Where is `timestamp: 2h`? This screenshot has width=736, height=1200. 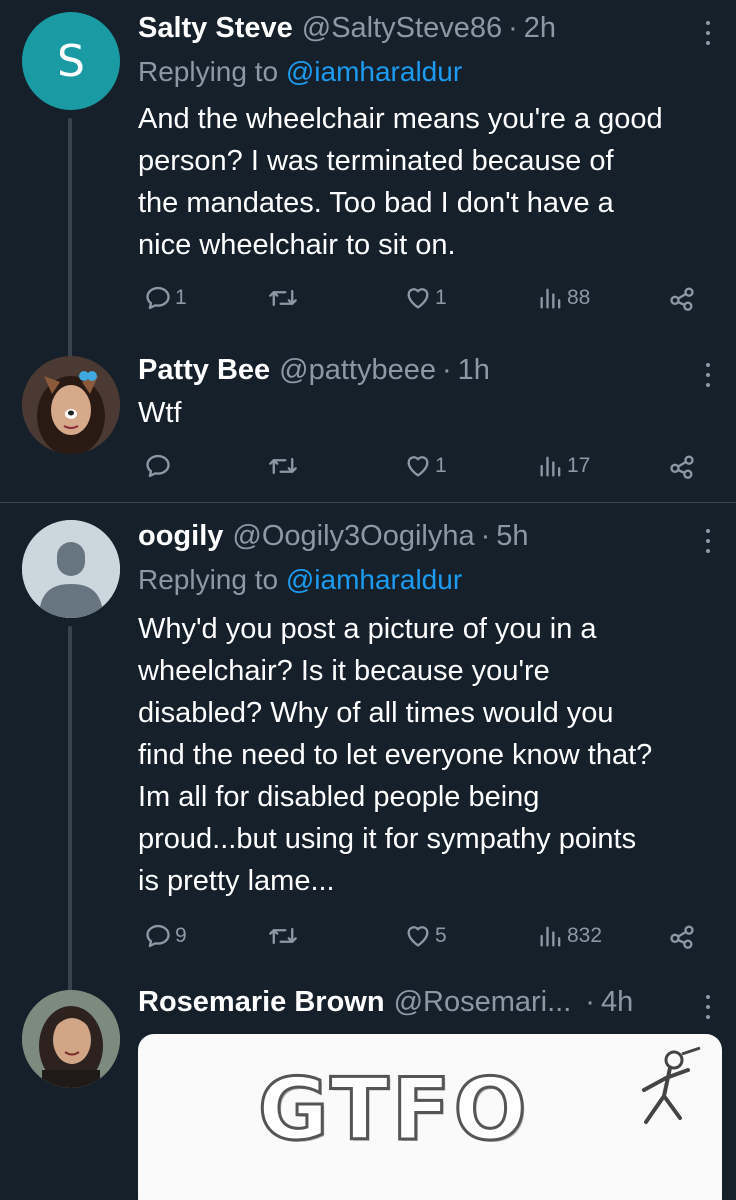
timestamp: 2h is located at coordinates (540, 28).